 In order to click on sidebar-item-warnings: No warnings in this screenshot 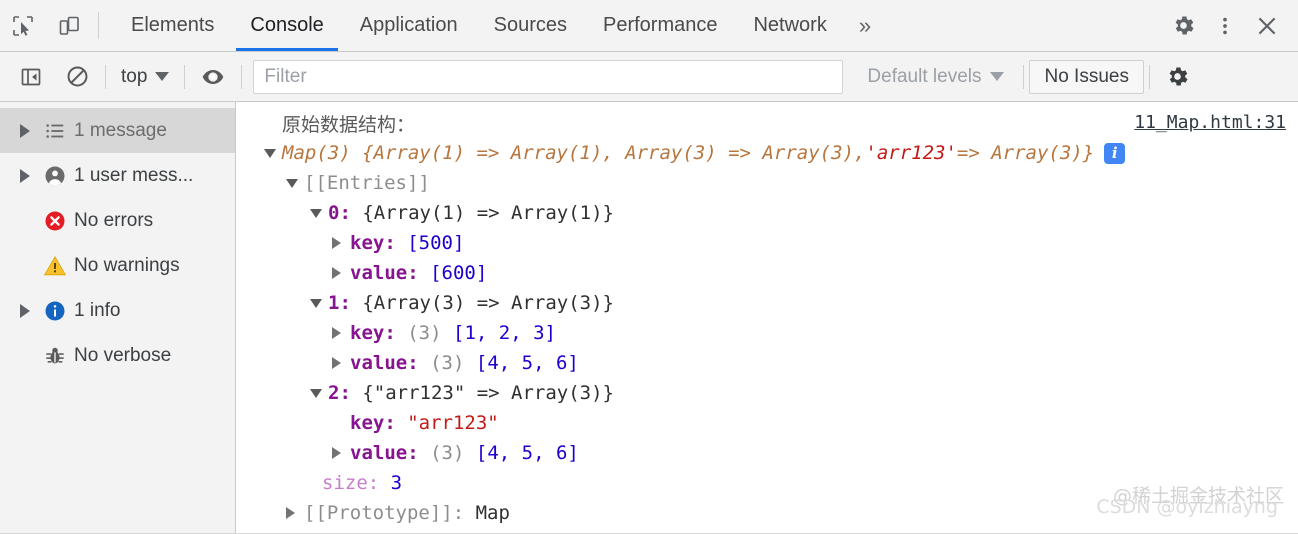, I will do `click(117, 265)`.